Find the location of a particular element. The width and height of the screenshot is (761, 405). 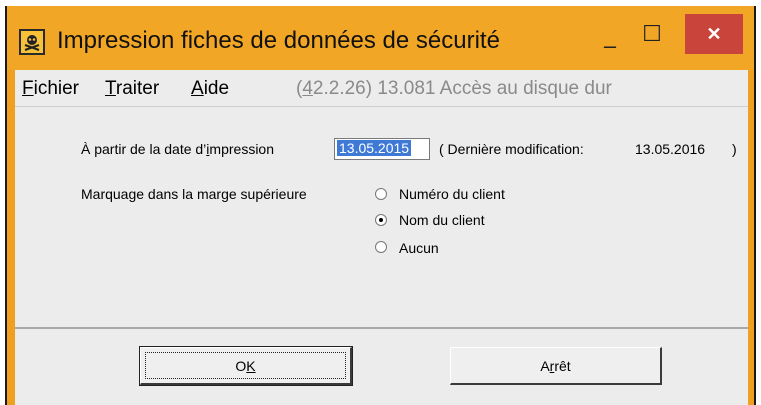

maximize-button: ☐ is located at coordinates (652, 34).